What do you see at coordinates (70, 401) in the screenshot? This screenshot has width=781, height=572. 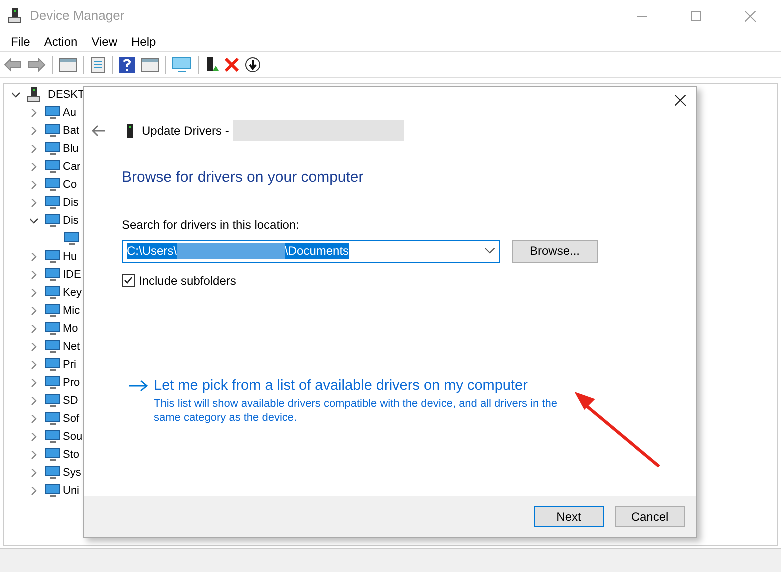 I see `tree-item: SD` at bounding box center [70, 401].